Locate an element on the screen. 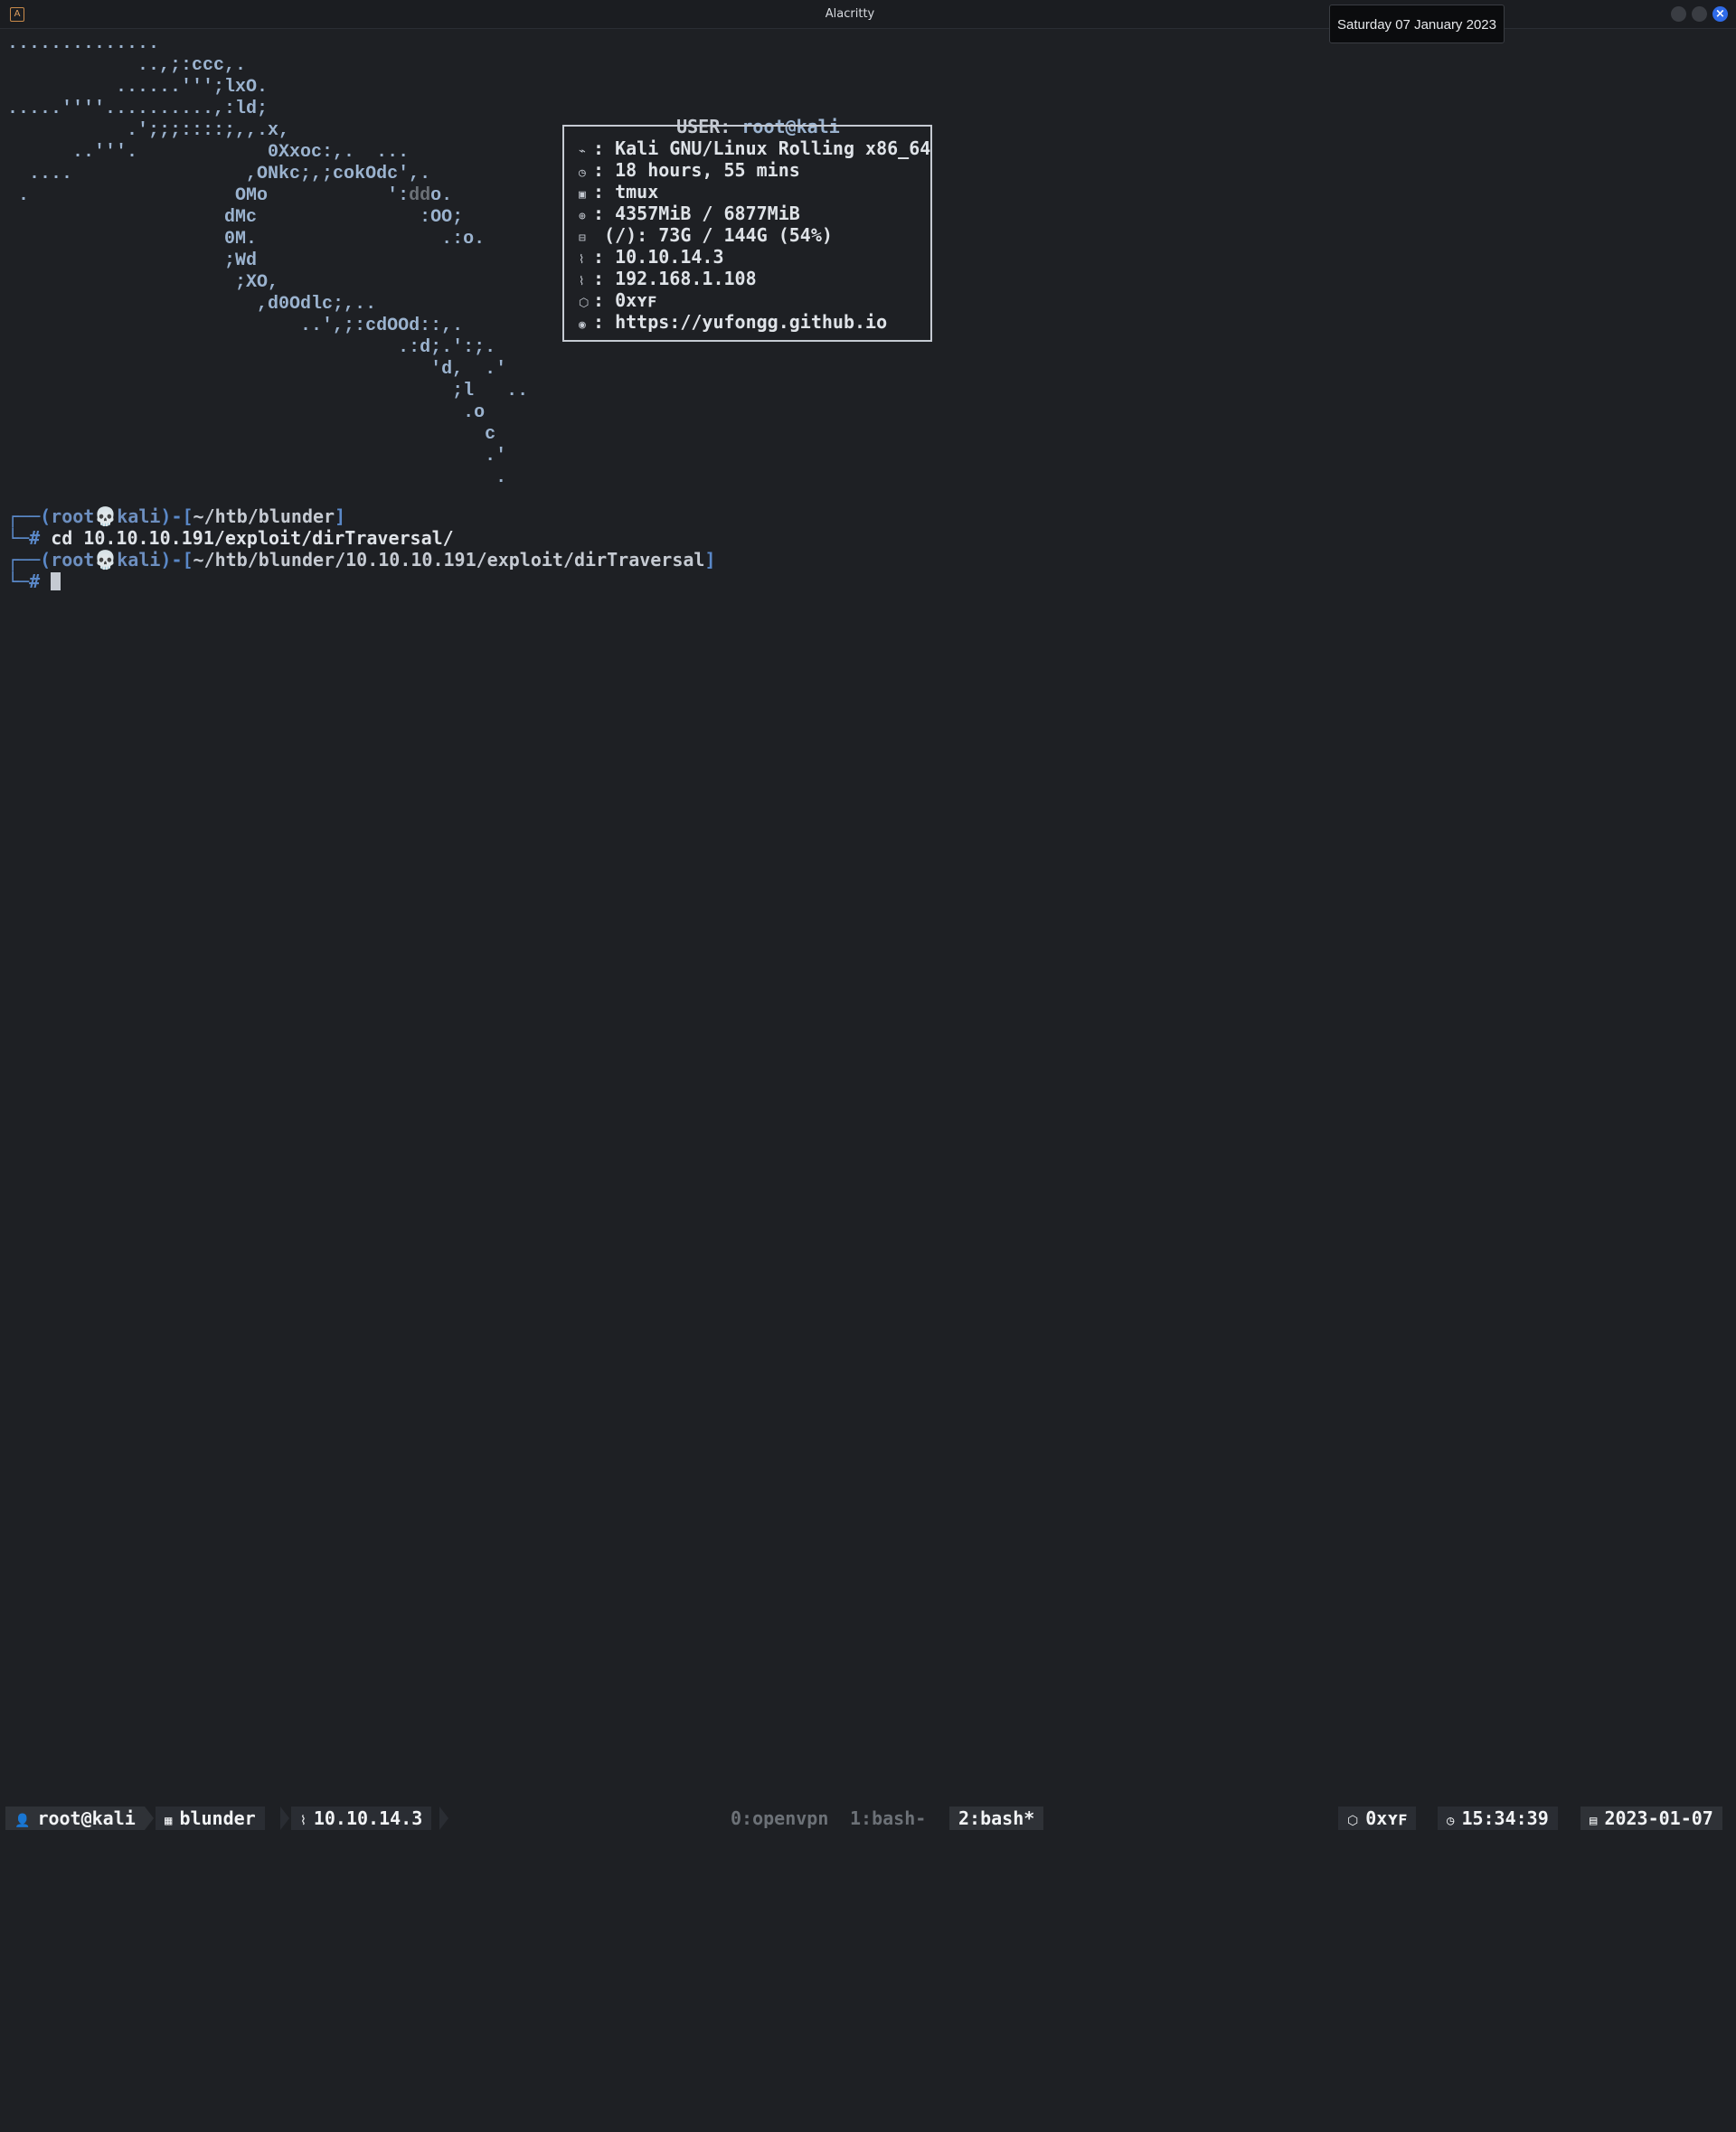 The width and height of the screenshot is (1736, 2132). ascii-line: ..,;:ccc,. is located at coordinates (127, 65).